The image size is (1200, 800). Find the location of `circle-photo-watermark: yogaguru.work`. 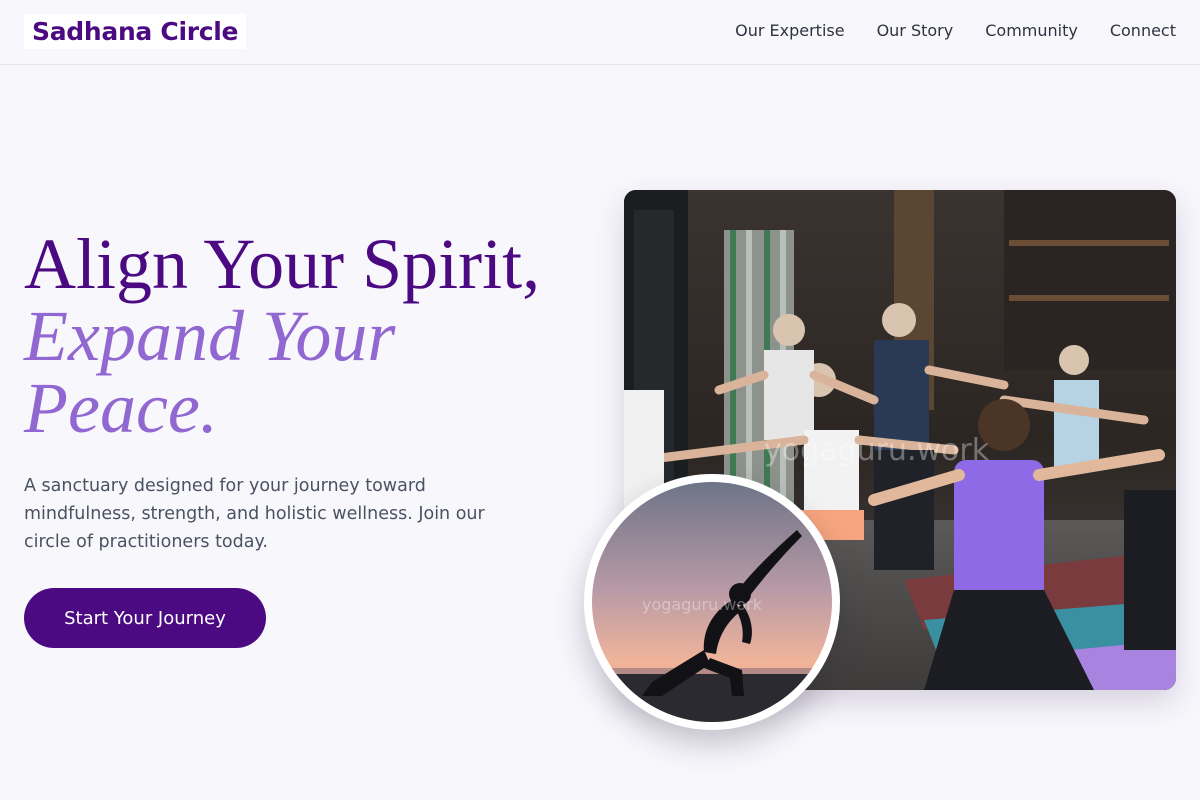

circle-photo-watermark: yogaguru.work is located at coordinates (702, 604).